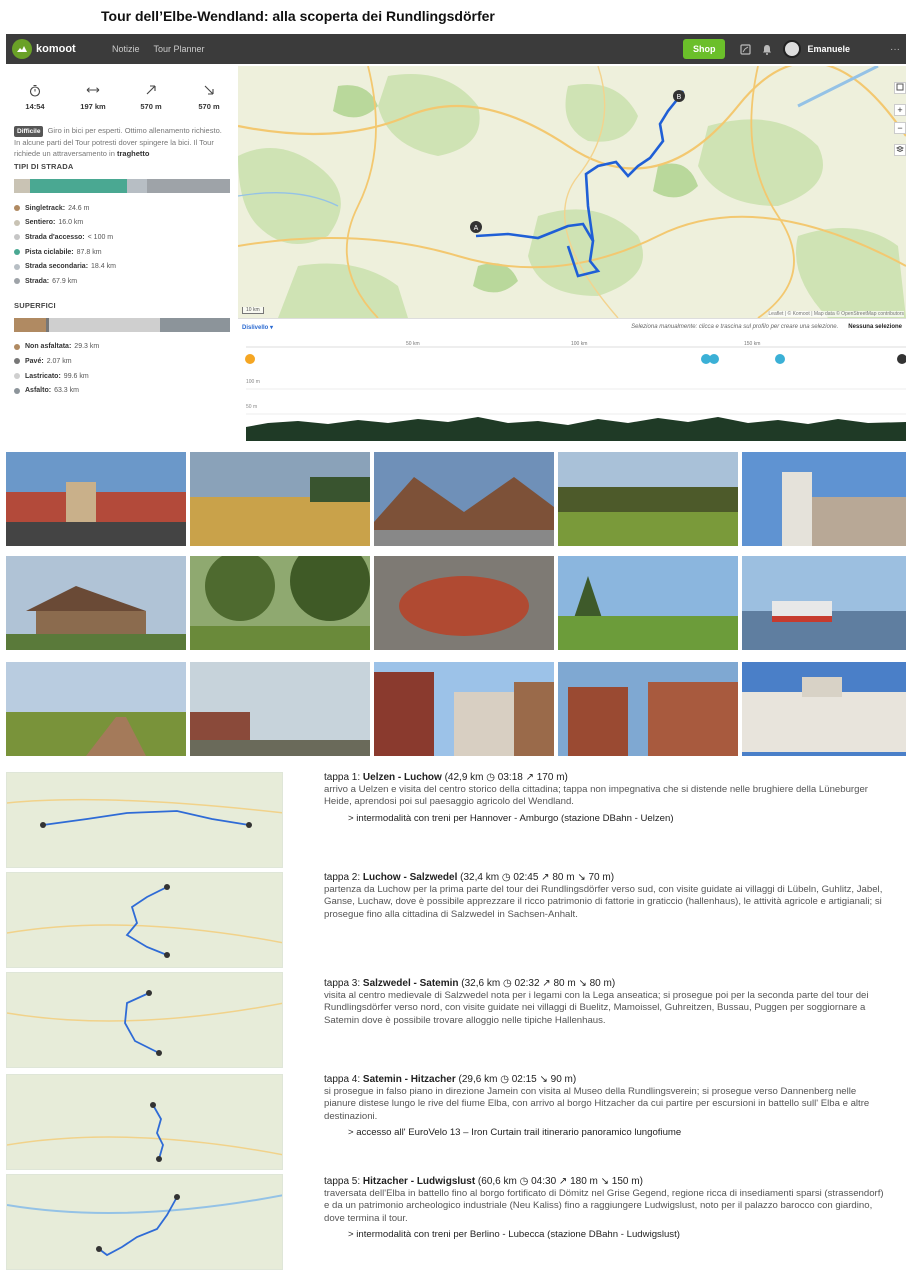 The height and width of the screenshot is (1278, 906). I want to click on surface-legend-value: 2.07 km, so click(59, 361).